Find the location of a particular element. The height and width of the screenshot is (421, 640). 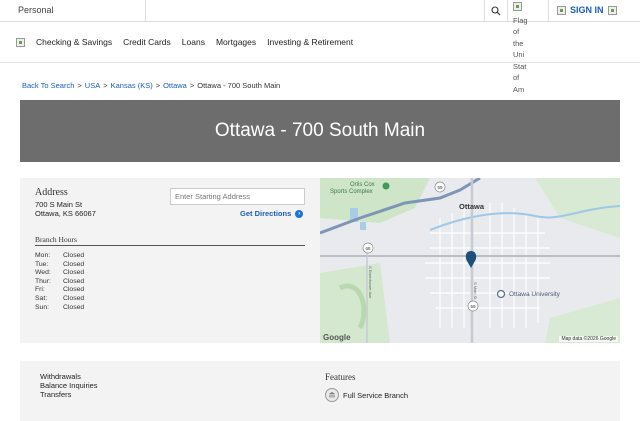

hero-banner: Ottawa - 700 South Main is located at coordinates (320, 131).